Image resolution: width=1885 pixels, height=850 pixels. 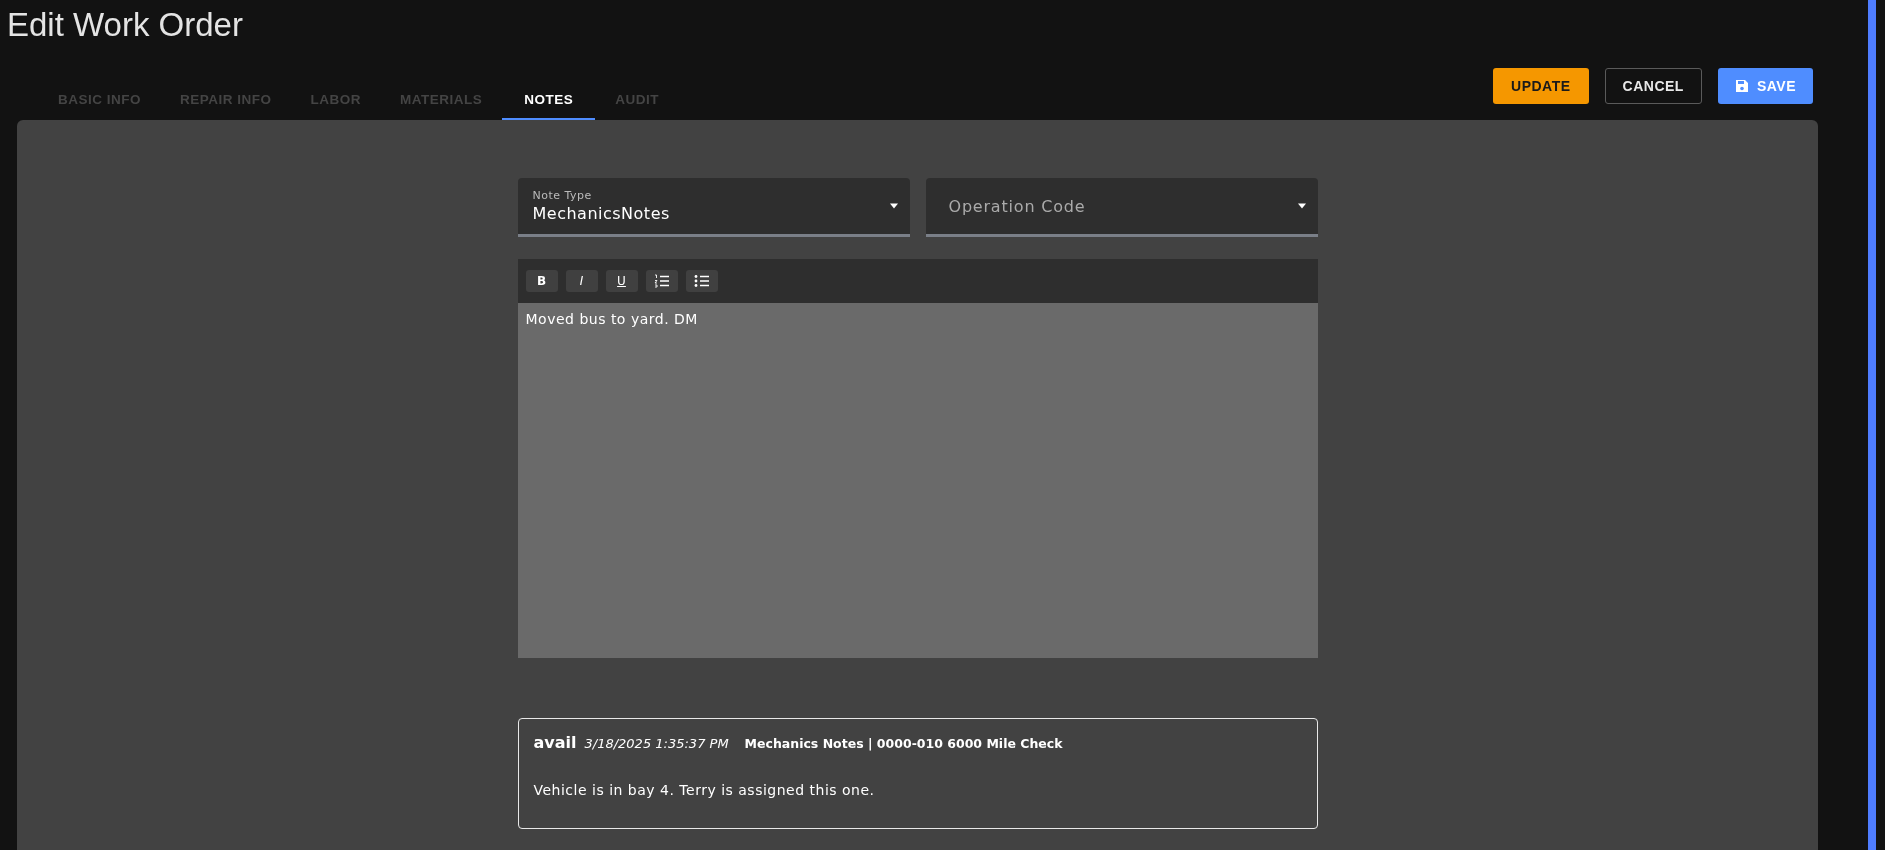 I want to click on cancel-button: CANCEL, so click(x=1653, y=86).